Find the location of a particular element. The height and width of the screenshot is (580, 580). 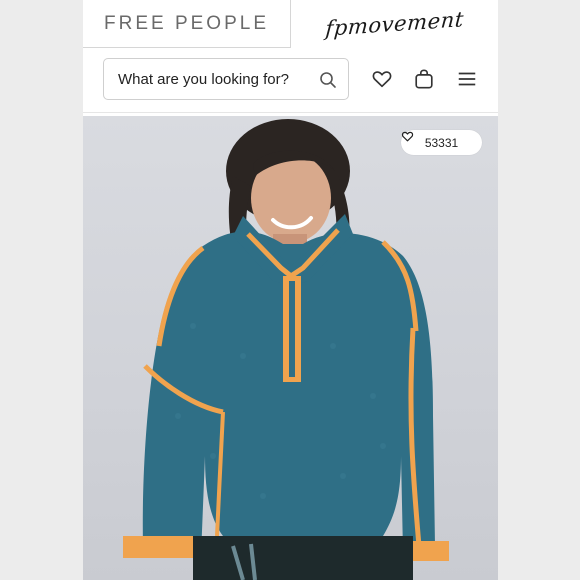

tab-free-people-label: FREE PEOPLE is located at coordinates (186, 23).